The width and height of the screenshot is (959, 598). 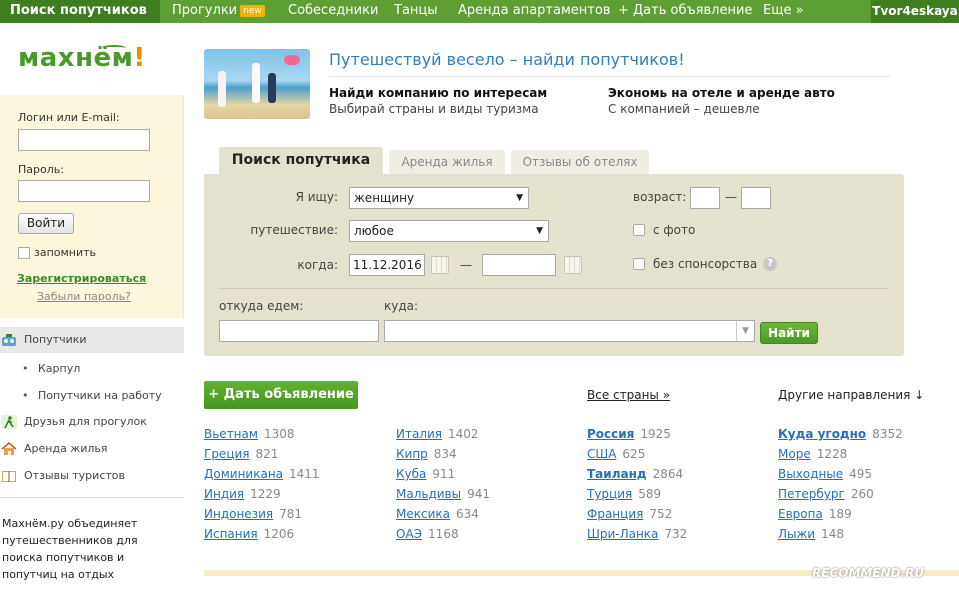 What do you see at coordinates (887, 434) in the screenshot?
I see `country-count: 8352` at bounding box center [887, 434].